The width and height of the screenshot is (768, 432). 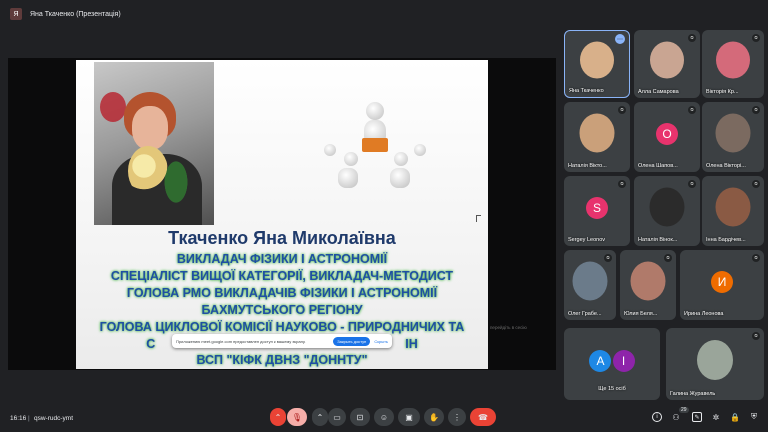 I want to click on participant-tile: S ⦸ Sergey Leonov, so click(x=597, y=211).